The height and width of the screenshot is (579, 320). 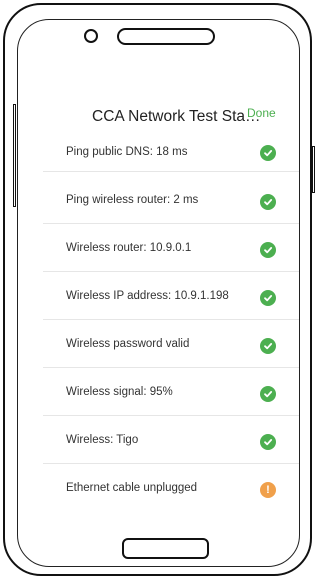 What do you see at coordinates (147, 296) in the screenshot?
I see `result-label: Wireless IP address: 10.9.1.198` at bounding box center [147, 296].